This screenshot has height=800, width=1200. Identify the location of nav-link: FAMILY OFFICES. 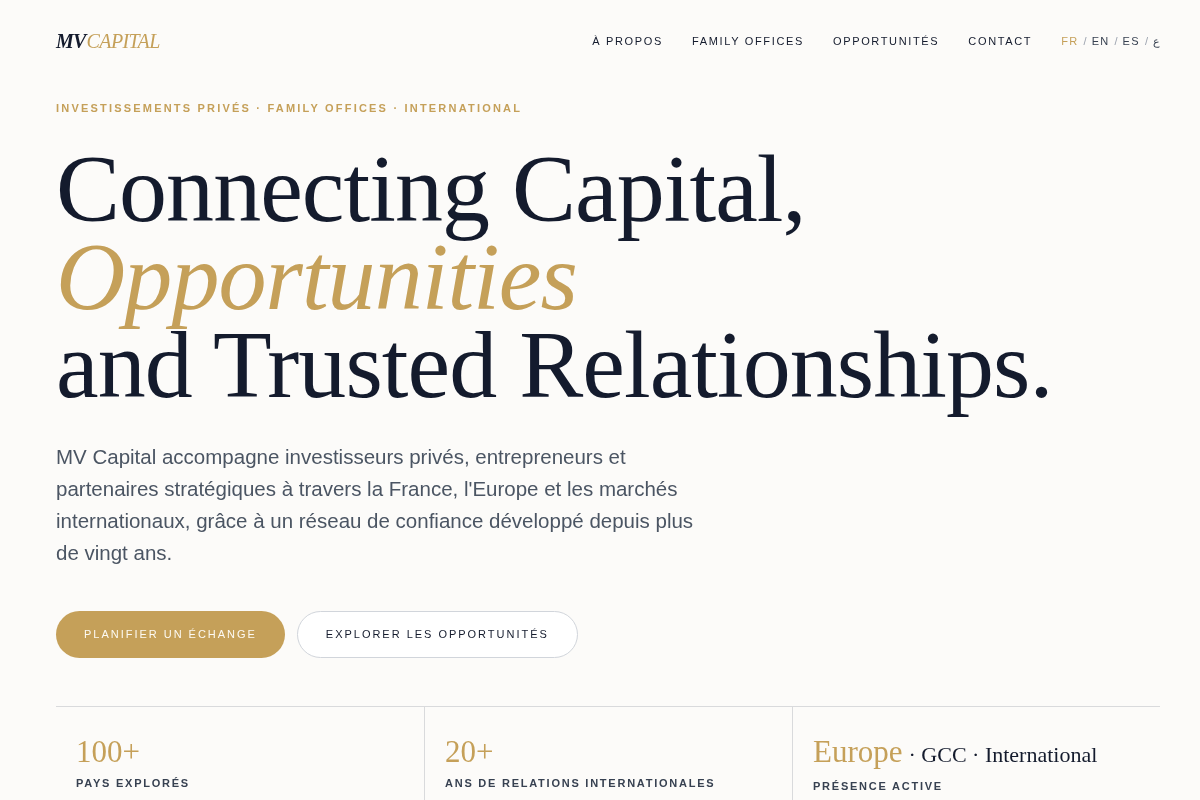
(748, 41).